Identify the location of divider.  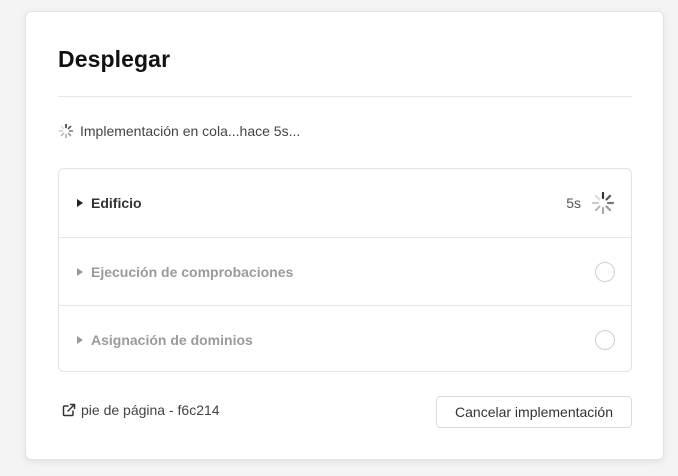
(345, 96).